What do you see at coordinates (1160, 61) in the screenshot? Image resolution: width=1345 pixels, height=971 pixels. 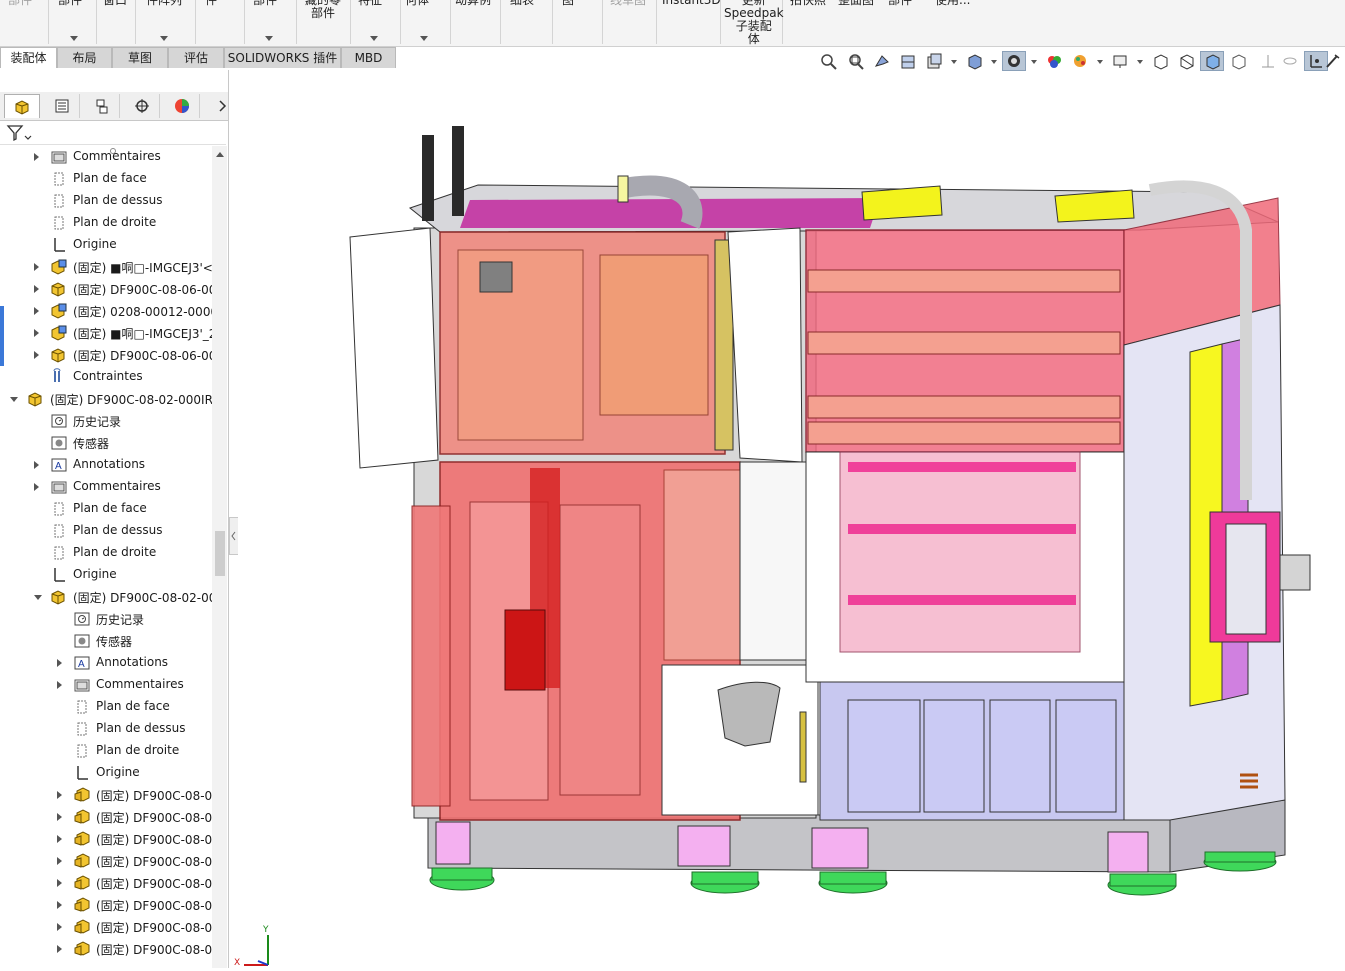 I see `view-settings-icon` at bounding box center [1160, 61].